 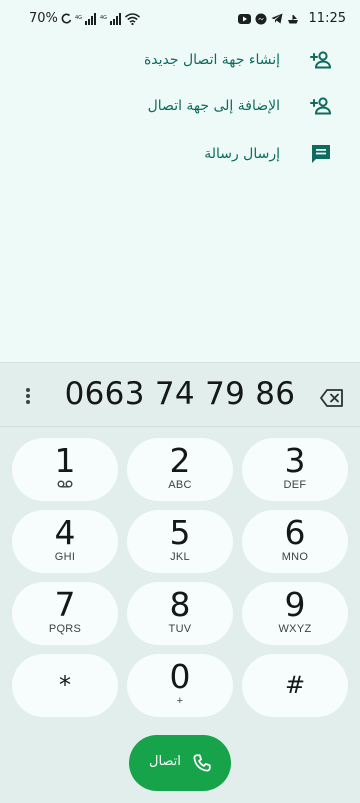 What do you see at coordinates (180, 629) in the screenshot?
I see `key-letters: TUV` at bounding box center [180, 629].